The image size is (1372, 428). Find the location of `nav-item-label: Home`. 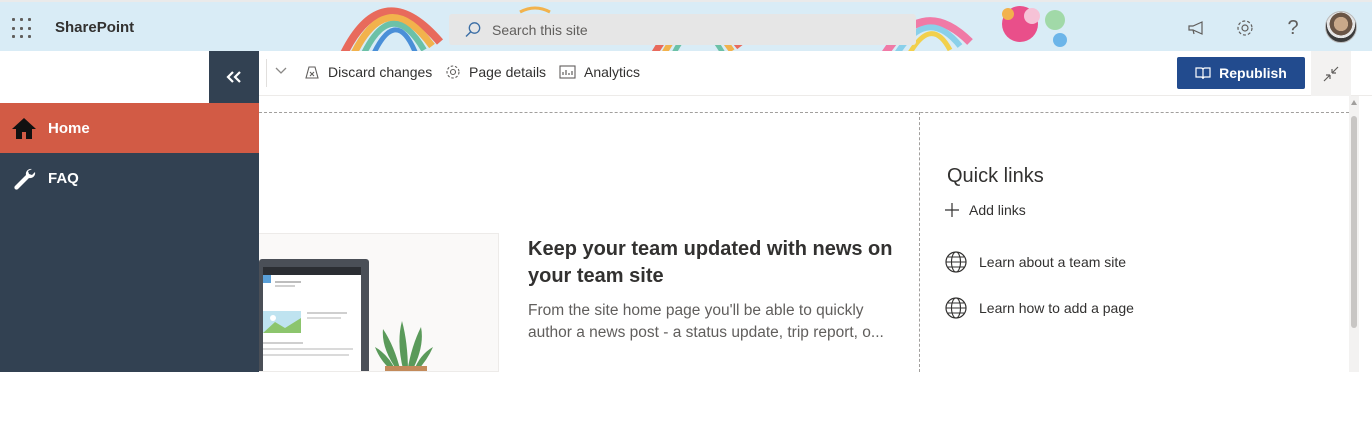

nav-item-label: Home is located at coordinates (69, 128).